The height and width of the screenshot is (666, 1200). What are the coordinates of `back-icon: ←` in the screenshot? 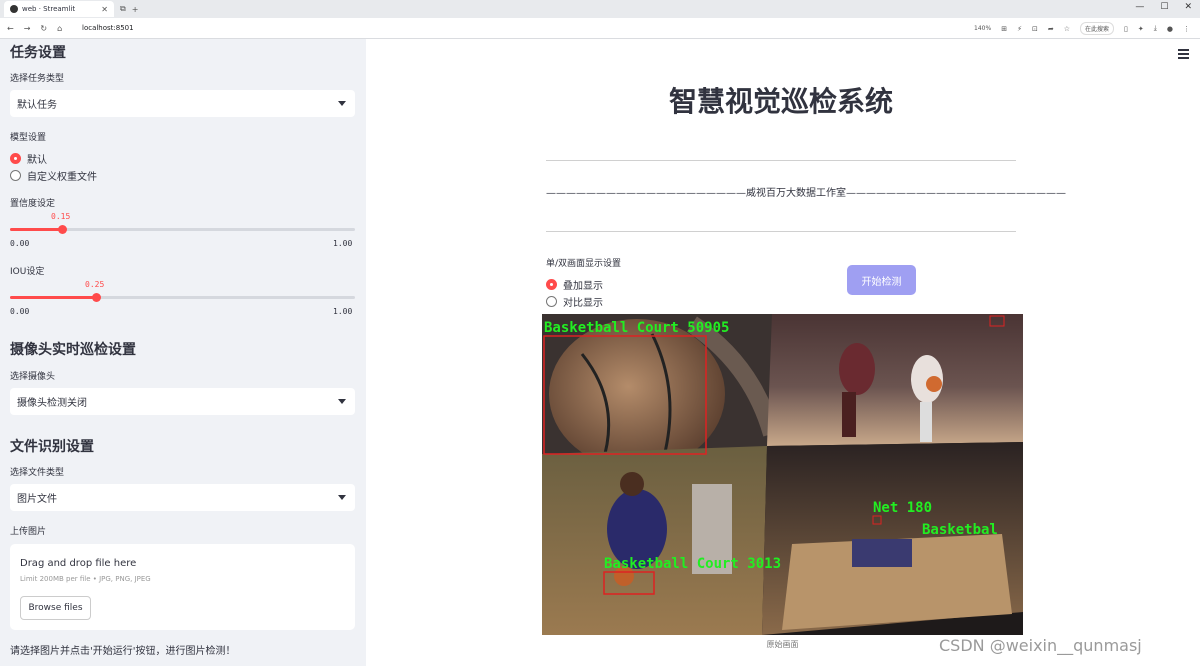 It's located at (10, 28).